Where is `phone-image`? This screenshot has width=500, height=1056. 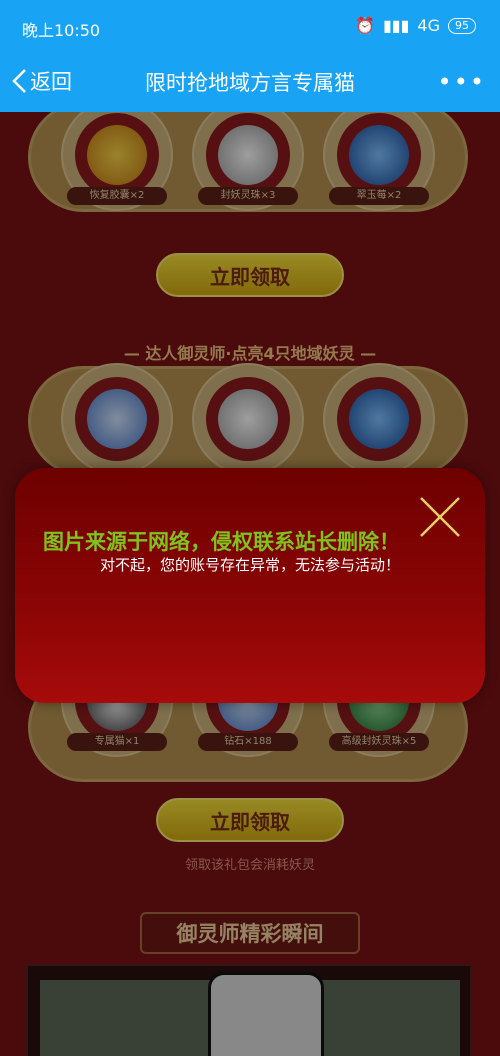
phone-image is located at coordinates (266, 1014).